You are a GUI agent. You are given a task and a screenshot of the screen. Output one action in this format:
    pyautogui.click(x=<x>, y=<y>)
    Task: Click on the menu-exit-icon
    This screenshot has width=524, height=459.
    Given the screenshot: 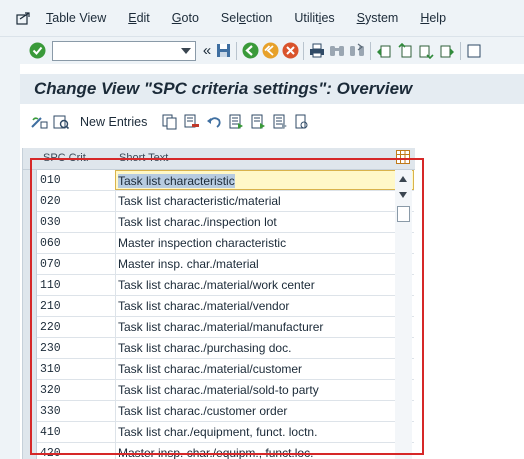 What is the action you would take?
    pyautogui.click(x=24, y=18)
    